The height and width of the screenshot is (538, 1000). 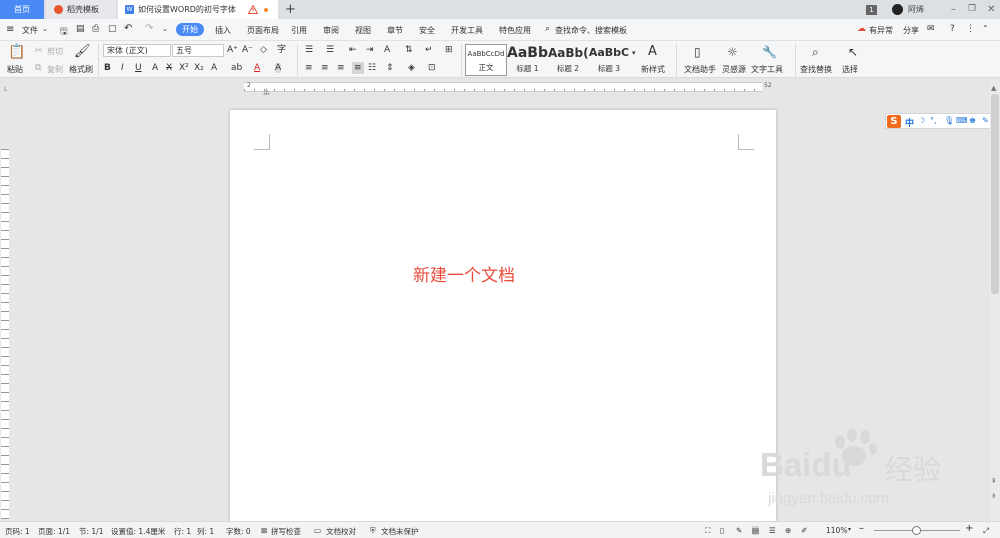 I want to click on subscript-icon: X₂, so click(x=199, y=68).